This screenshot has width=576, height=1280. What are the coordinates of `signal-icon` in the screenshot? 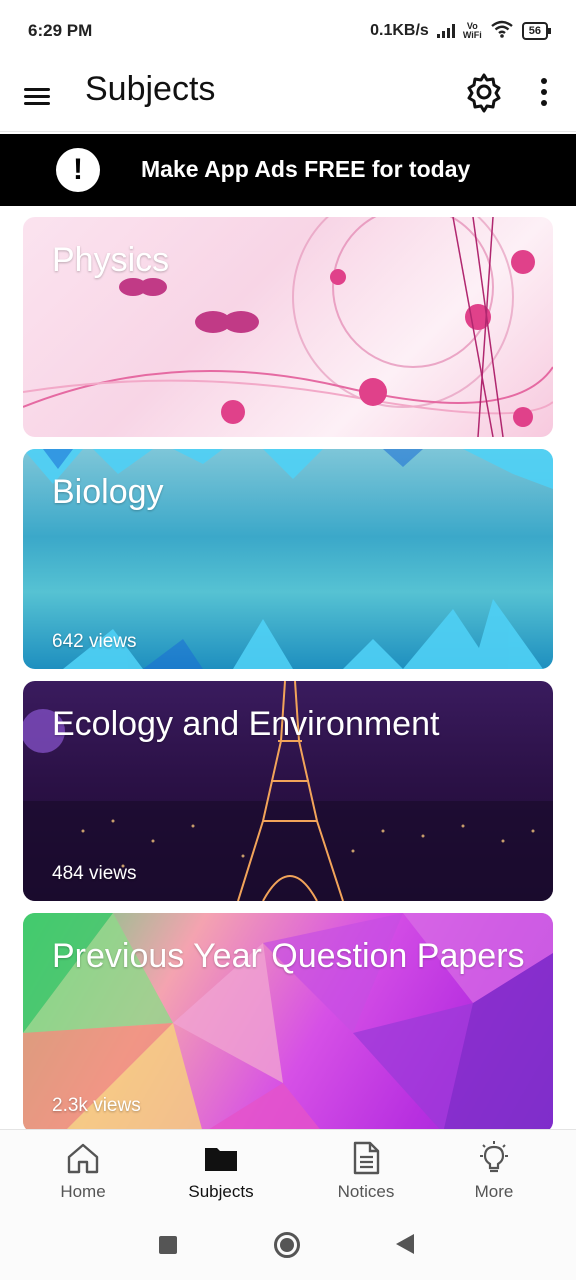 It's located at (445, 31).